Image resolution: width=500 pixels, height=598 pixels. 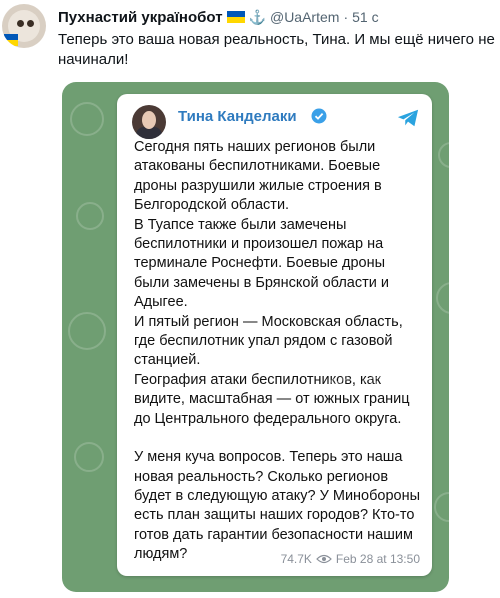 I want to click on avatar-flag-icon, so click(x=11, y=40).